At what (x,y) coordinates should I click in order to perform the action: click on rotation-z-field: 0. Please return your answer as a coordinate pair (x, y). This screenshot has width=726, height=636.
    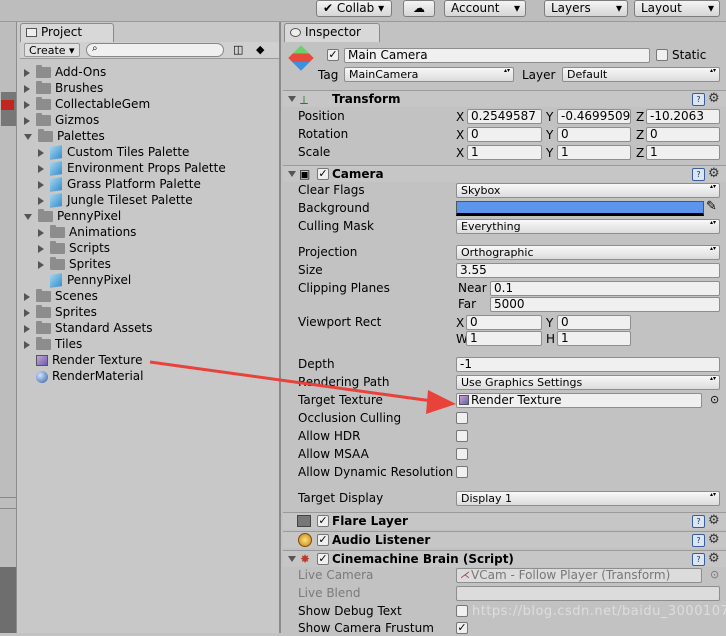
    Looking at the image, I should click on (683, 134).